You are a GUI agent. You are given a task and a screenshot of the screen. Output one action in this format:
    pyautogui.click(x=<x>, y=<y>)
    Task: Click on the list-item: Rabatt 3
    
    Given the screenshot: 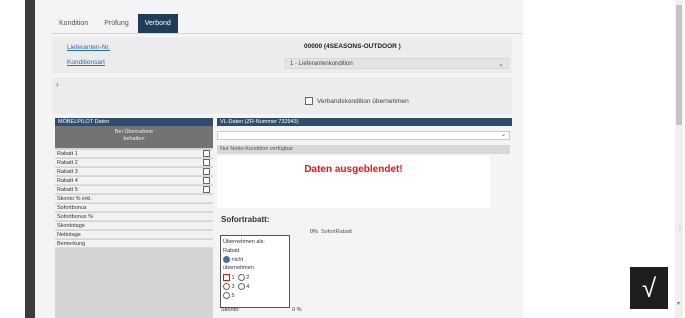 What is the action you would take?
    pyautogui.click(x=134, y=172)
    